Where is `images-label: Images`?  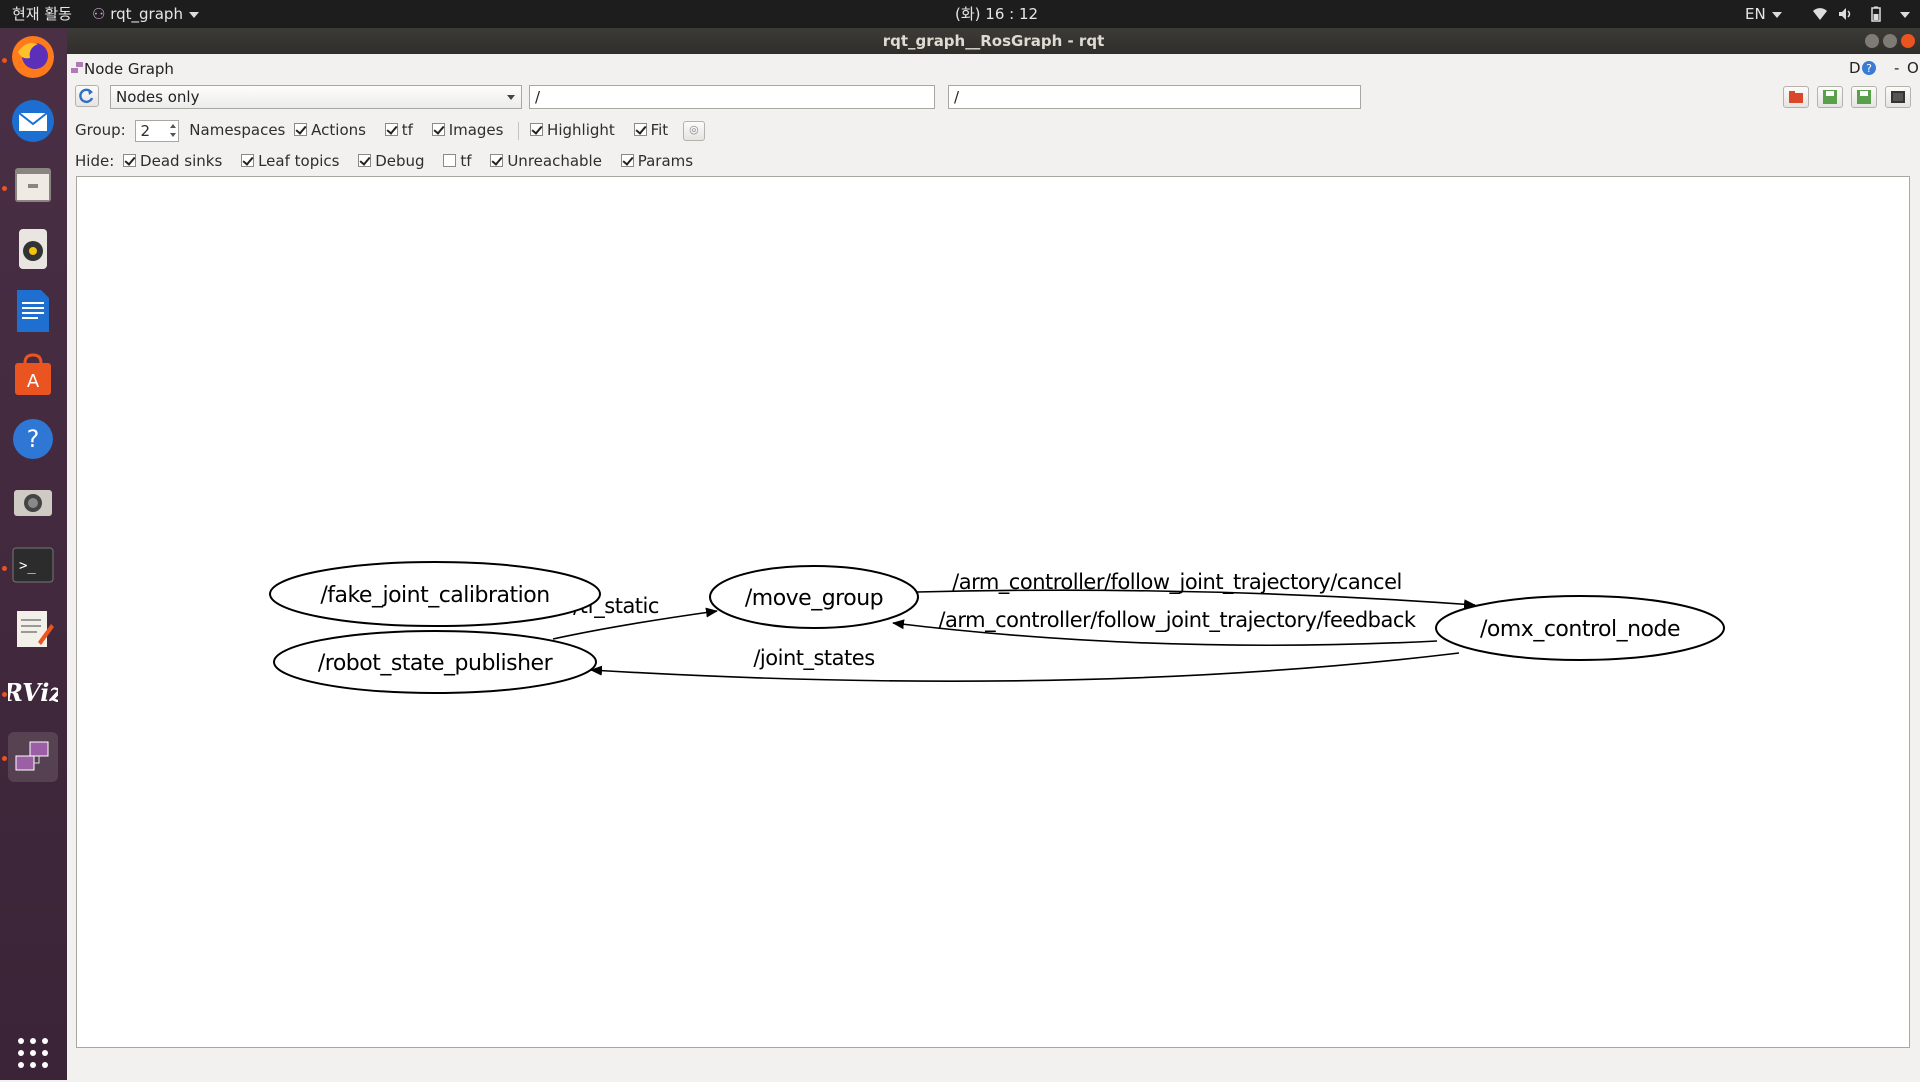 images-label: Images is located at coordinates (476, 130).